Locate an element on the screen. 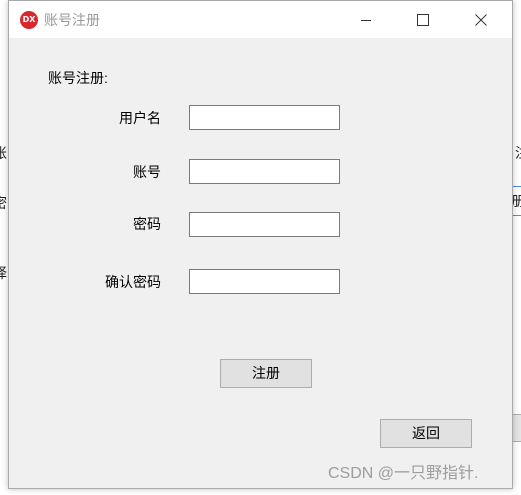 This screenshot has width=521, height=495. background-text-fragment: 译 is located at coordinates (3, 273).